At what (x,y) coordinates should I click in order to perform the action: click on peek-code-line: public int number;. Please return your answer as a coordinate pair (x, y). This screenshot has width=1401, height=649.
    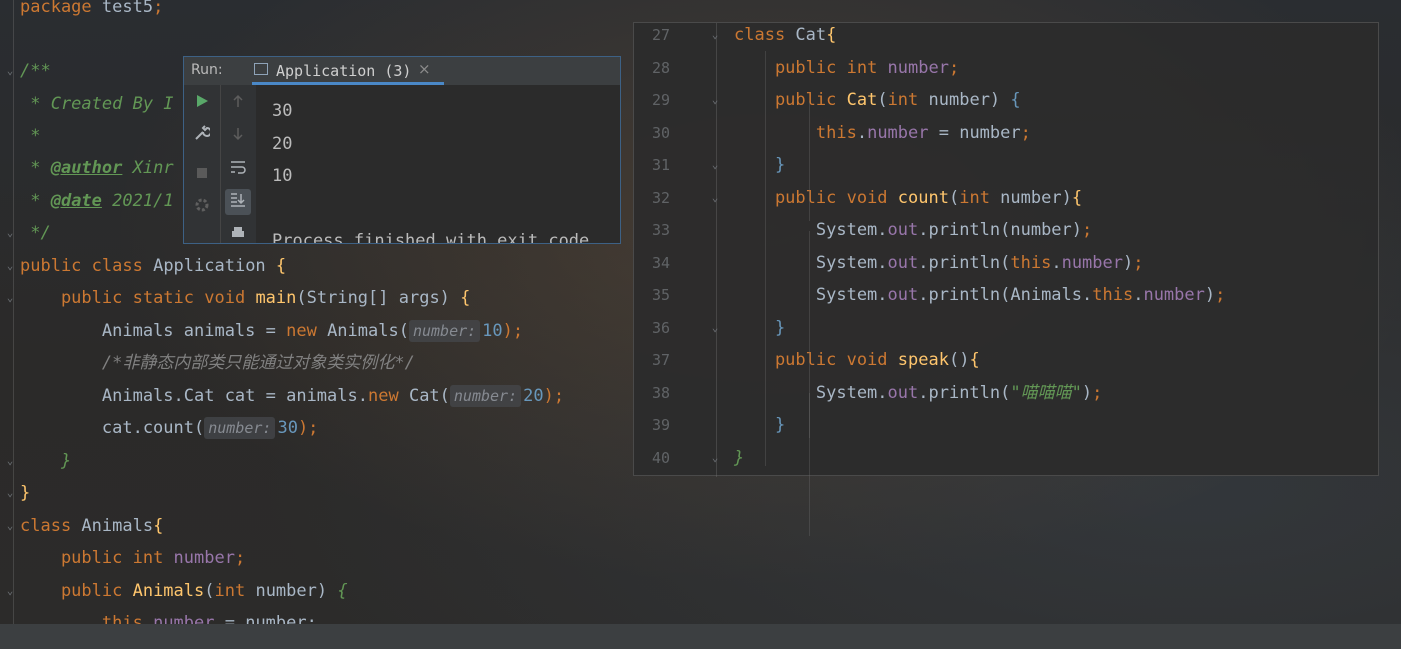
    Looking at the image, I should click on (846, 68).